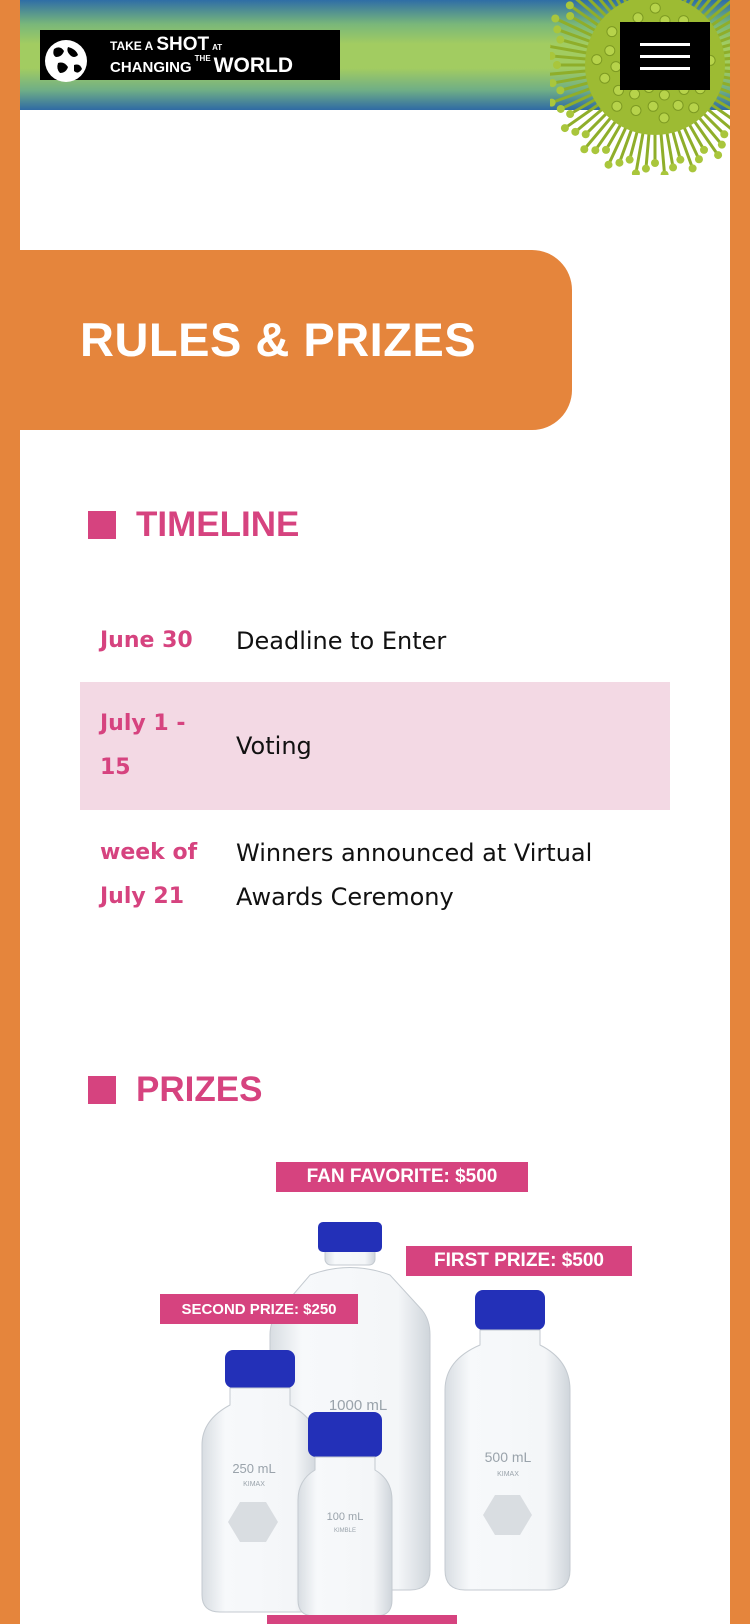 The width and height of the screenshot is (750, 1624). What do you see at coordinates (259, 1309) in the screenshot?
I see `second-prize-label: SECOND PRIZE: $250` at bounding box center [259, 1309].